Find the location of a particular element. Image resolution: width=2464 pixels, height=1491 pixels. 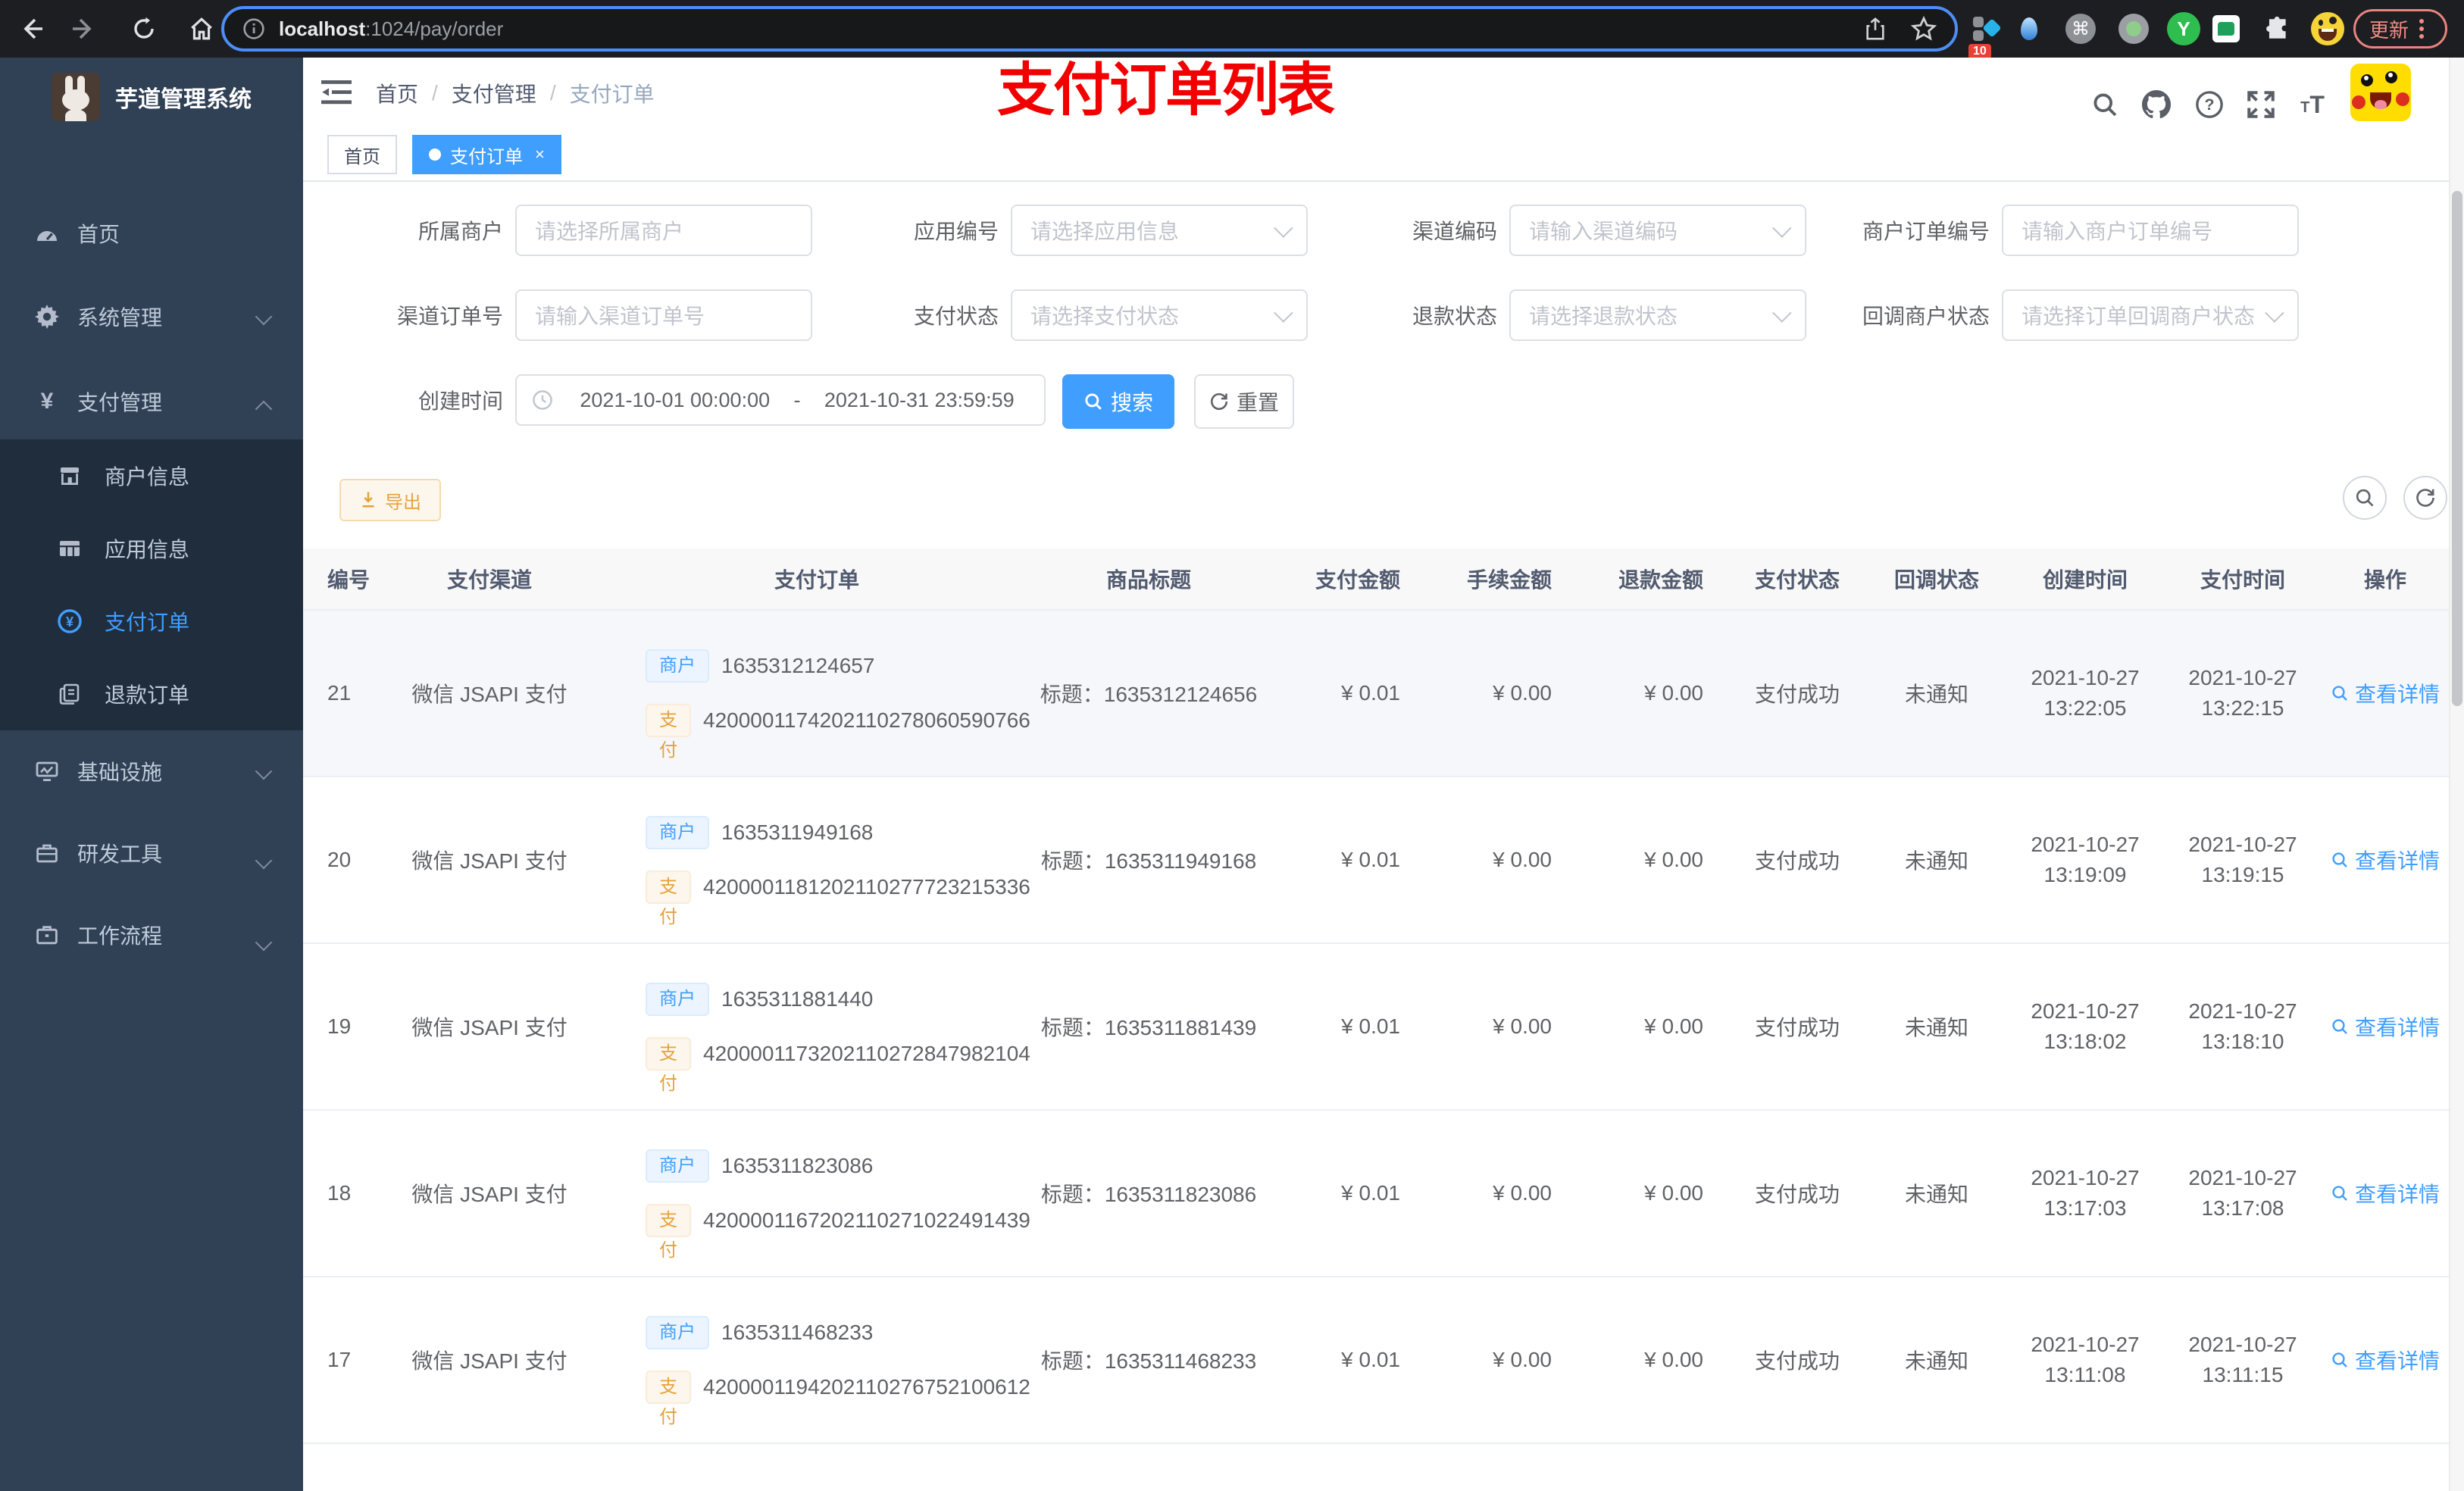

browser-update-button: 更新 is located at coordinates (2400, 28).